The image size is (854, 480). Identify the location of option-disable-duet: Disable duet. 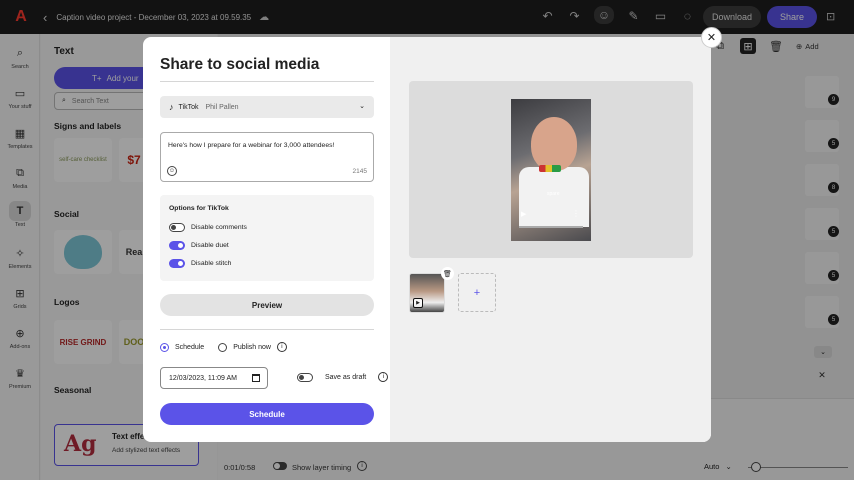
(199, 245).